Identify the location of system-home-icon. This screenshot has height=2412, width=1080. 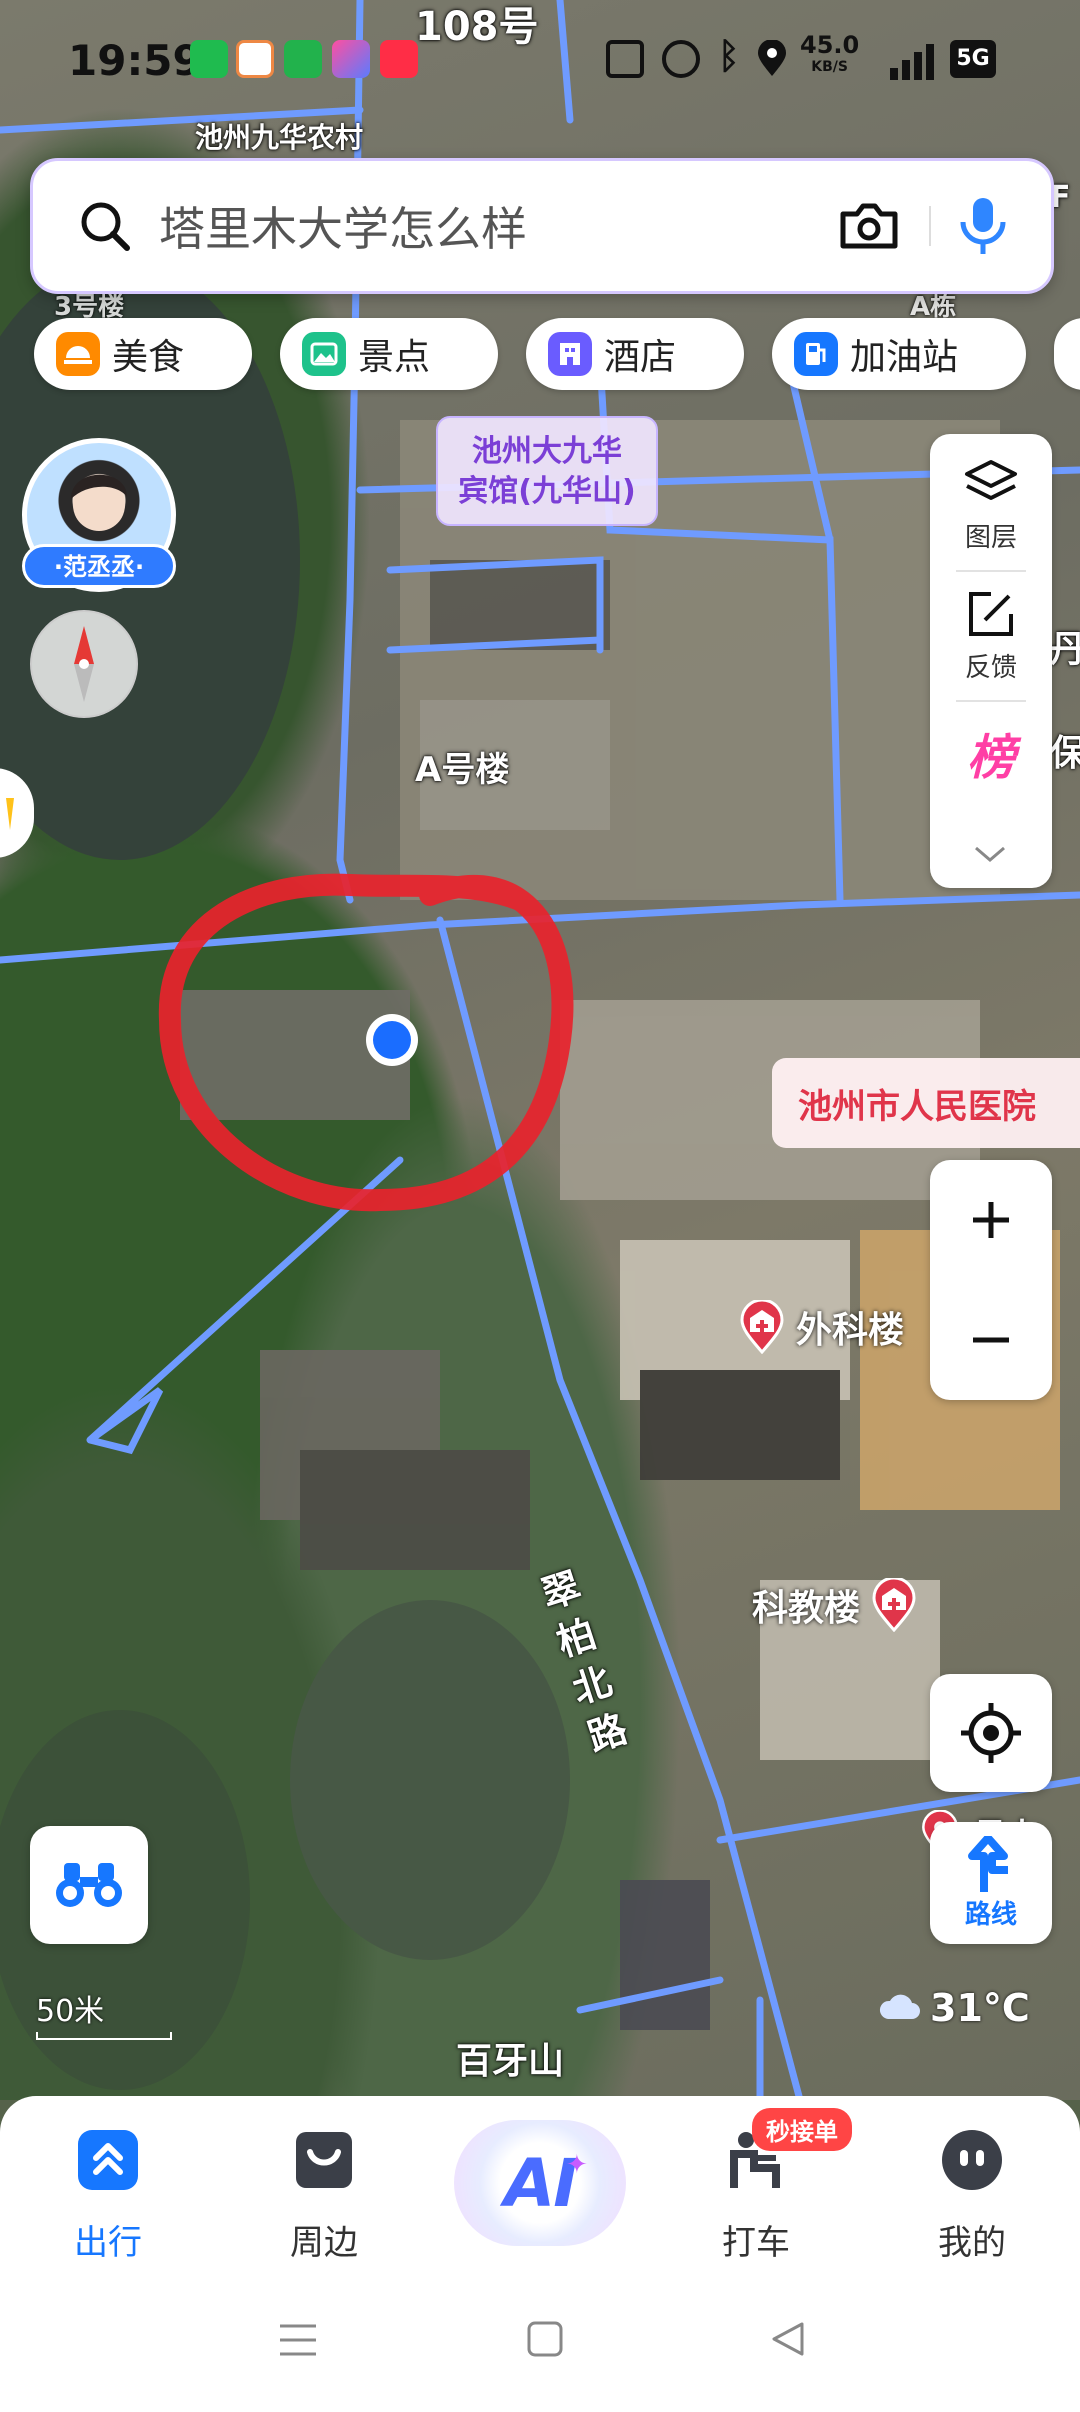
(545, 2341).